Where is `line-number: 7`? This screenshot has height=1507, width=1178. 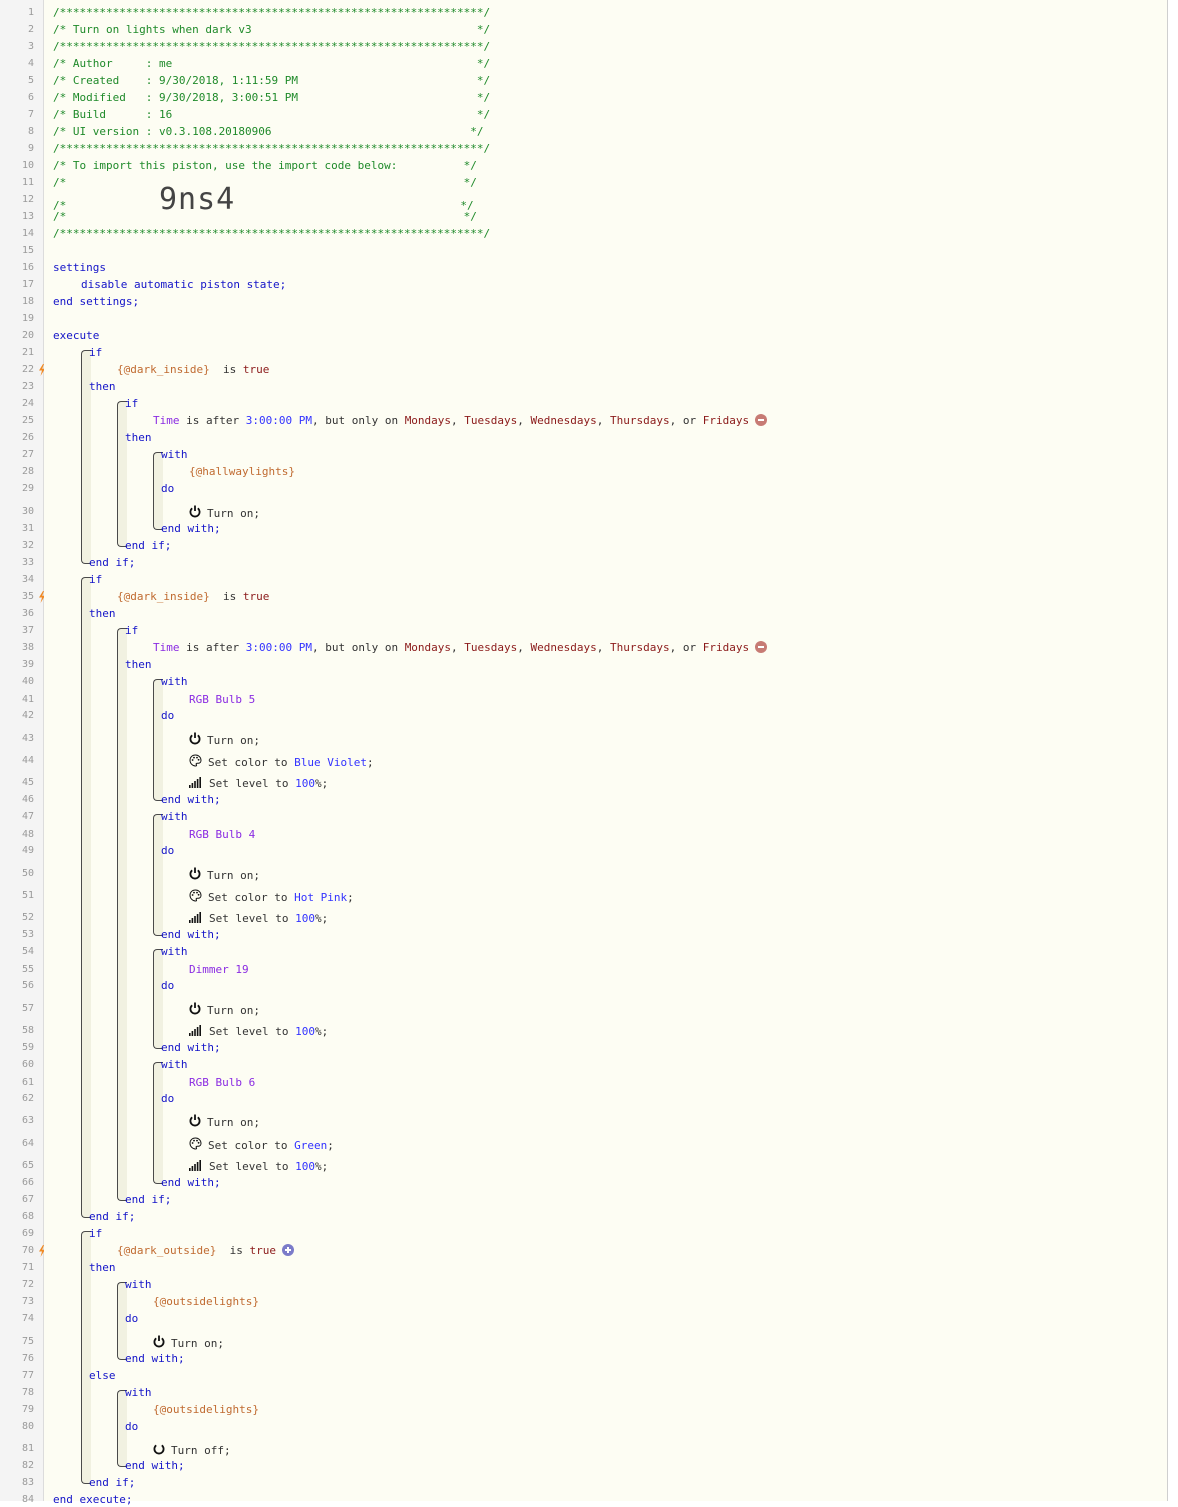 line-number: 7 is located at coordinates (30, 114).